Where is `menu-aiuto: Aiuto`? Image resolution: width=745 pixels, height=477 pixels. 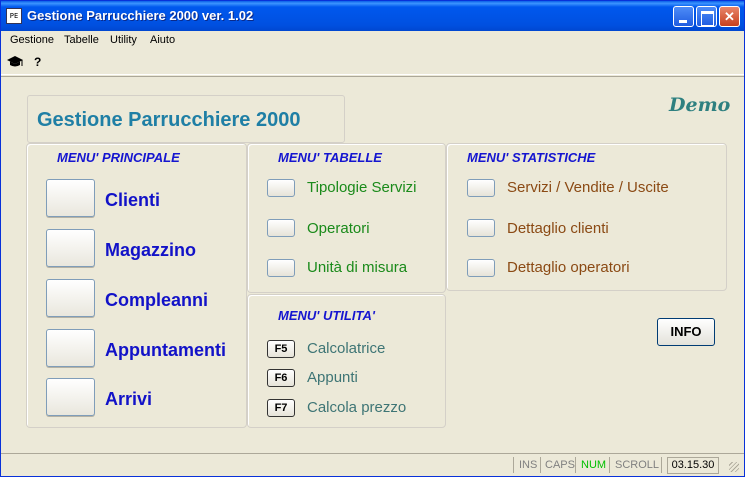 menu-aiuto: Aiuto is located at coordinates (162, 40).